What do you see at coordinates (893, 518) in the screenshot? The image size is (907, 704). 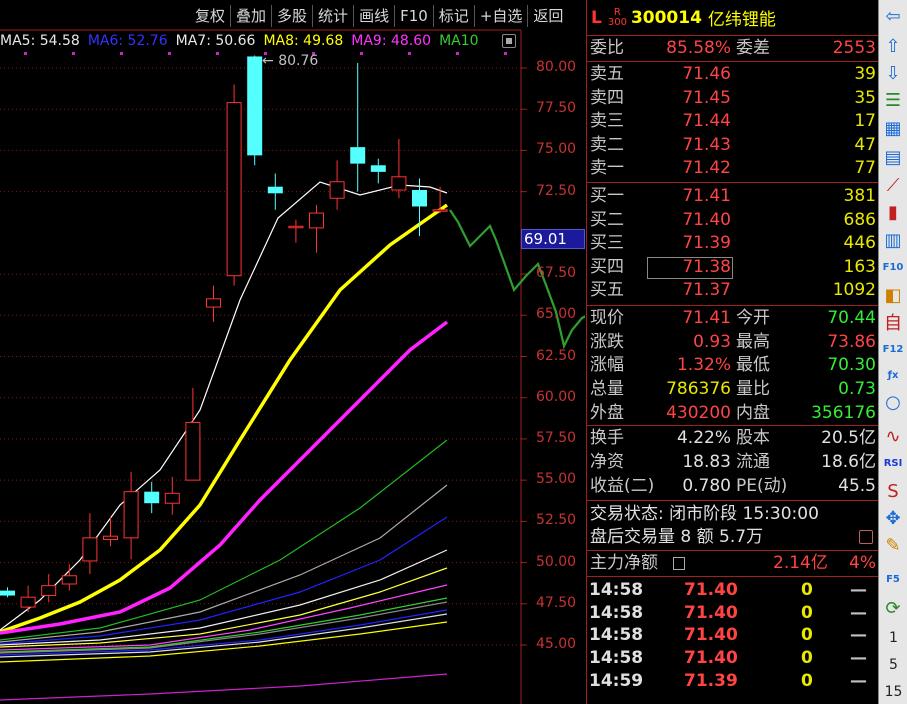 I see `move-icon: ✥` at bounding box center [893, 518].